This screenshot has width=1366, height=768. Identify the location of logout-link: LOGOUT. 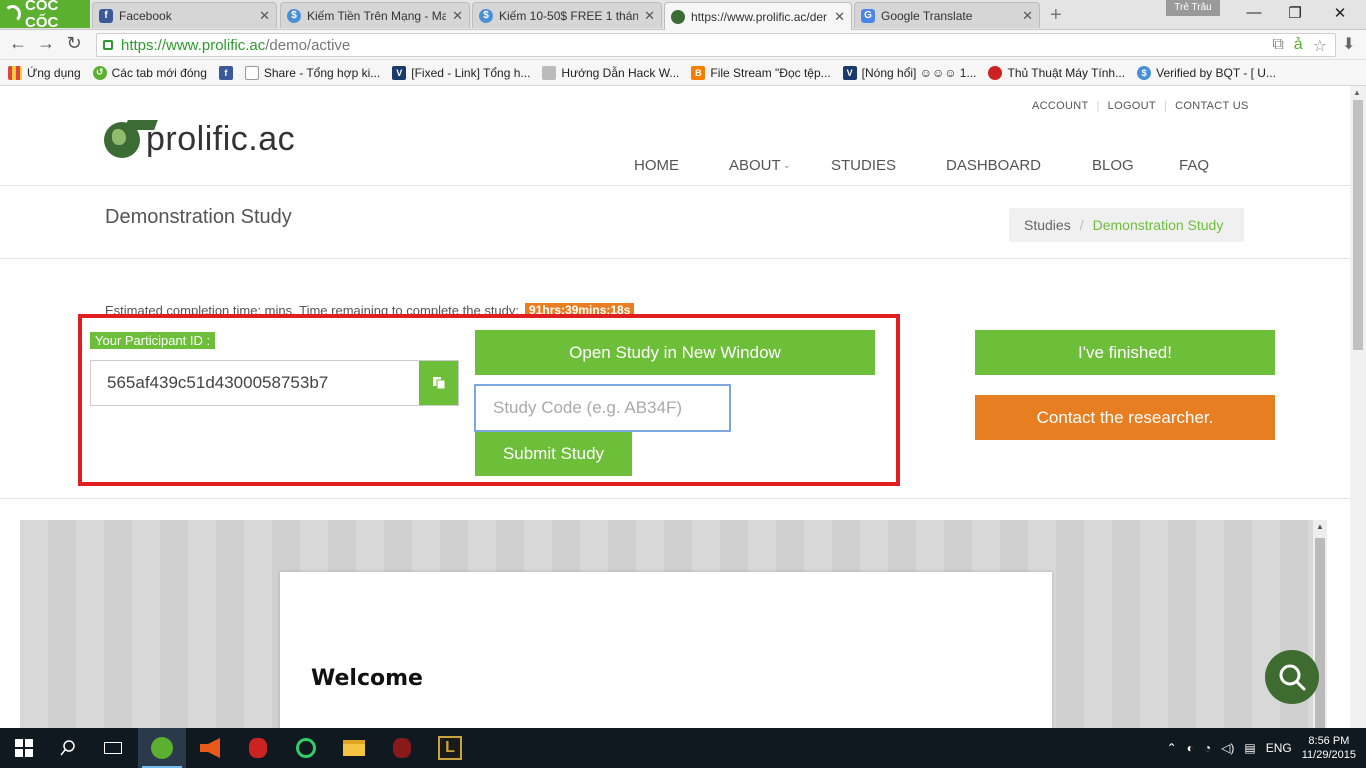
(1132, 106).